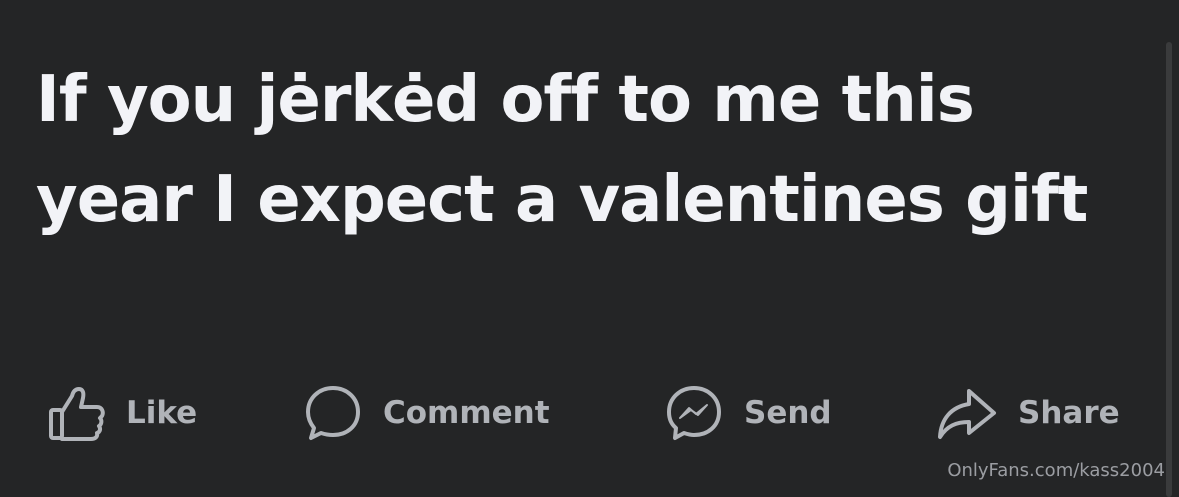 The height and width of the screenshot is (497, 1179). I want to click on share-label: Share, so click(1069, 413).